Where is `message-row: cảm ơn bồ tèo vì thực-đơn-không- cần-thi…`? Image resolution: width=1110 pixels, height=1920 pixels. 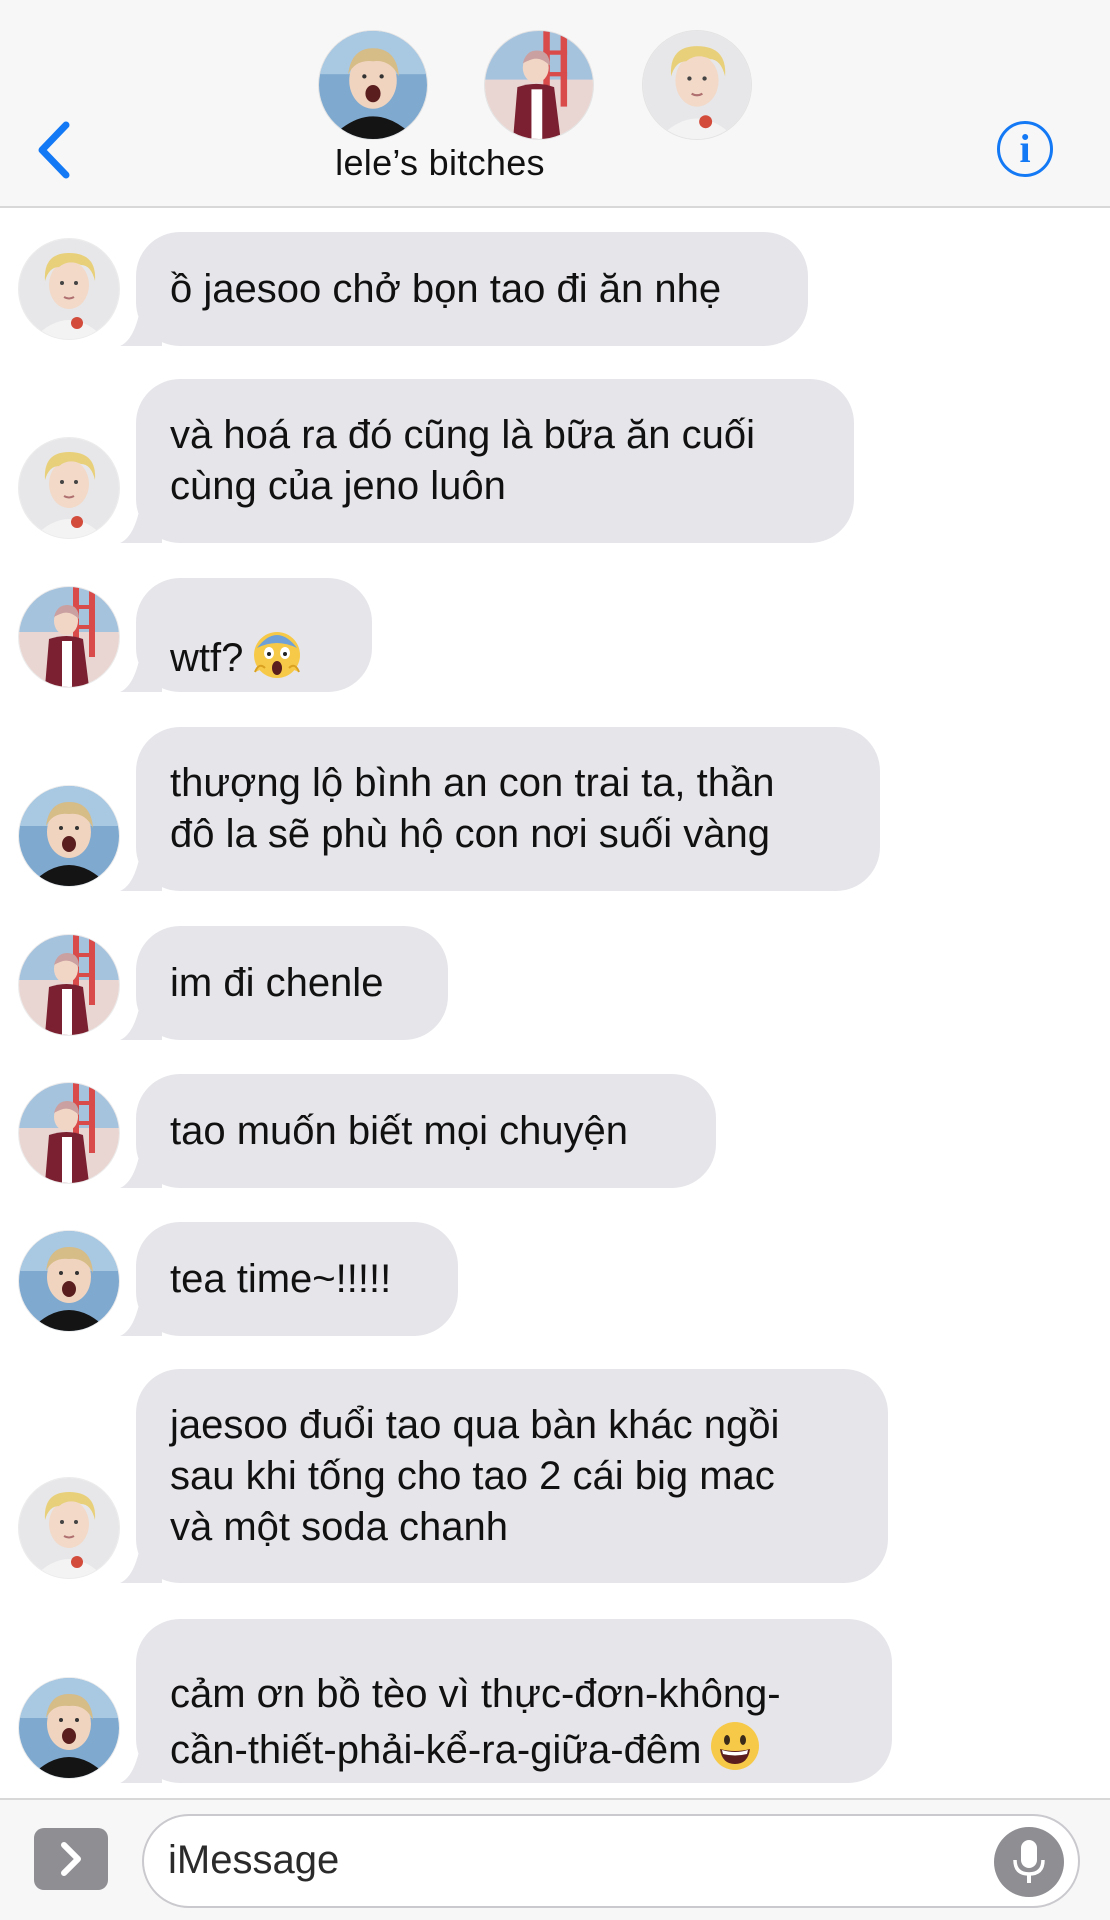
message-row: cảm ơn bồ tèo vì thực-đơn-không- cần-thi… is located at coordinates (555, 1702).